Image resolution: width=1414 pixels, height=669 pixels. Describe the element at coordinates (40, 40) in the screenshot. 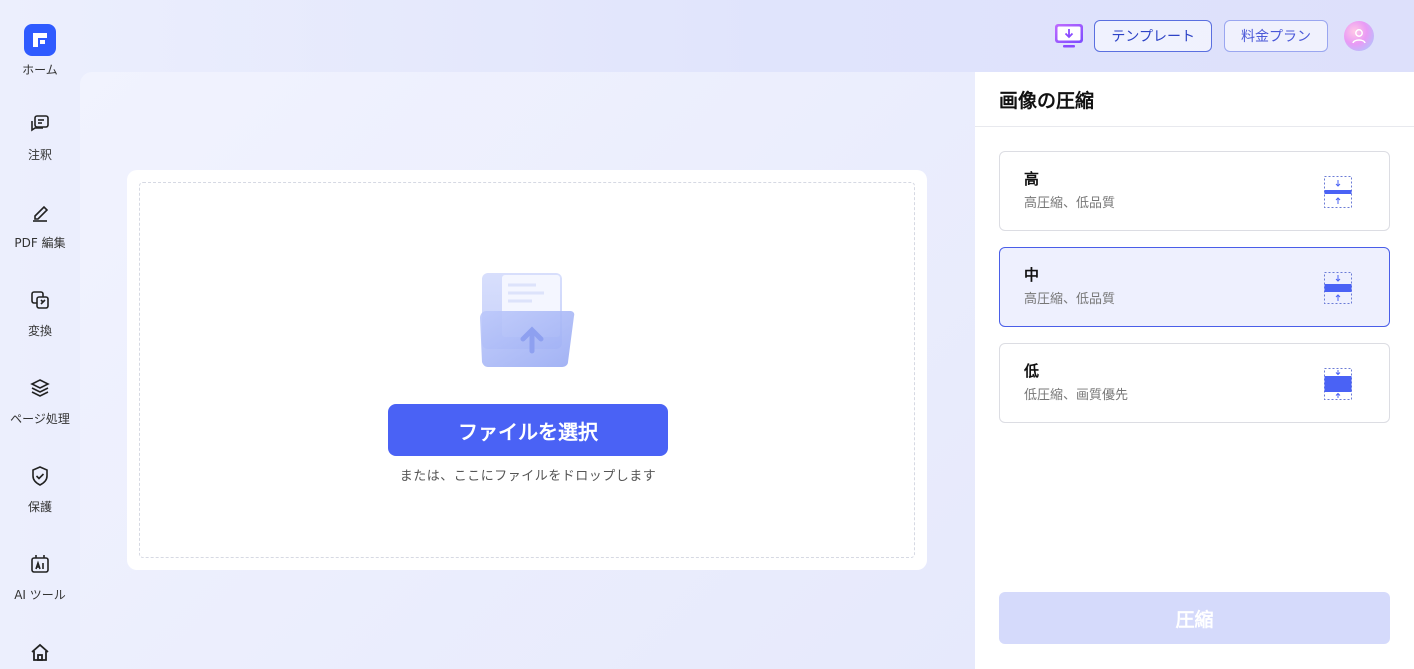

I see `home-logo-icon` at that location.